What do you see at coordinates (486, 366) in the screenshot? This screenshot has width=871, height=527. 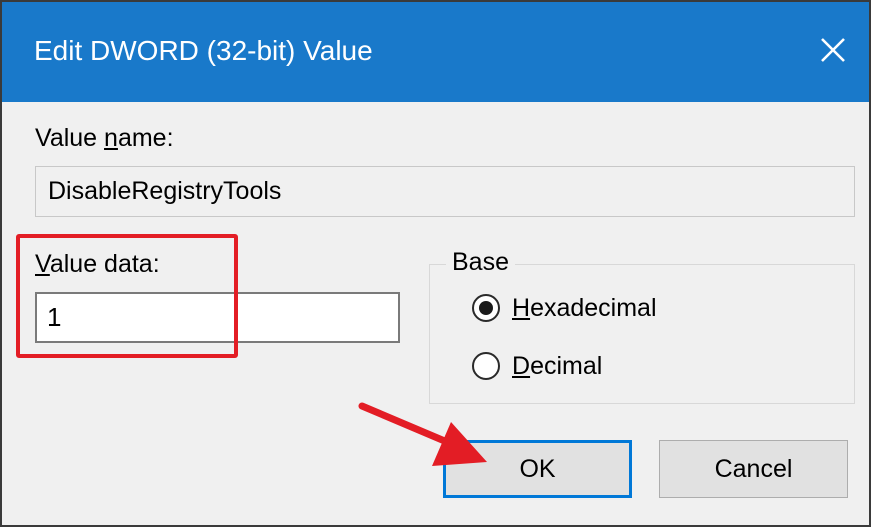 I see `radio-icon-unselected` at bounding box center [486, 366].